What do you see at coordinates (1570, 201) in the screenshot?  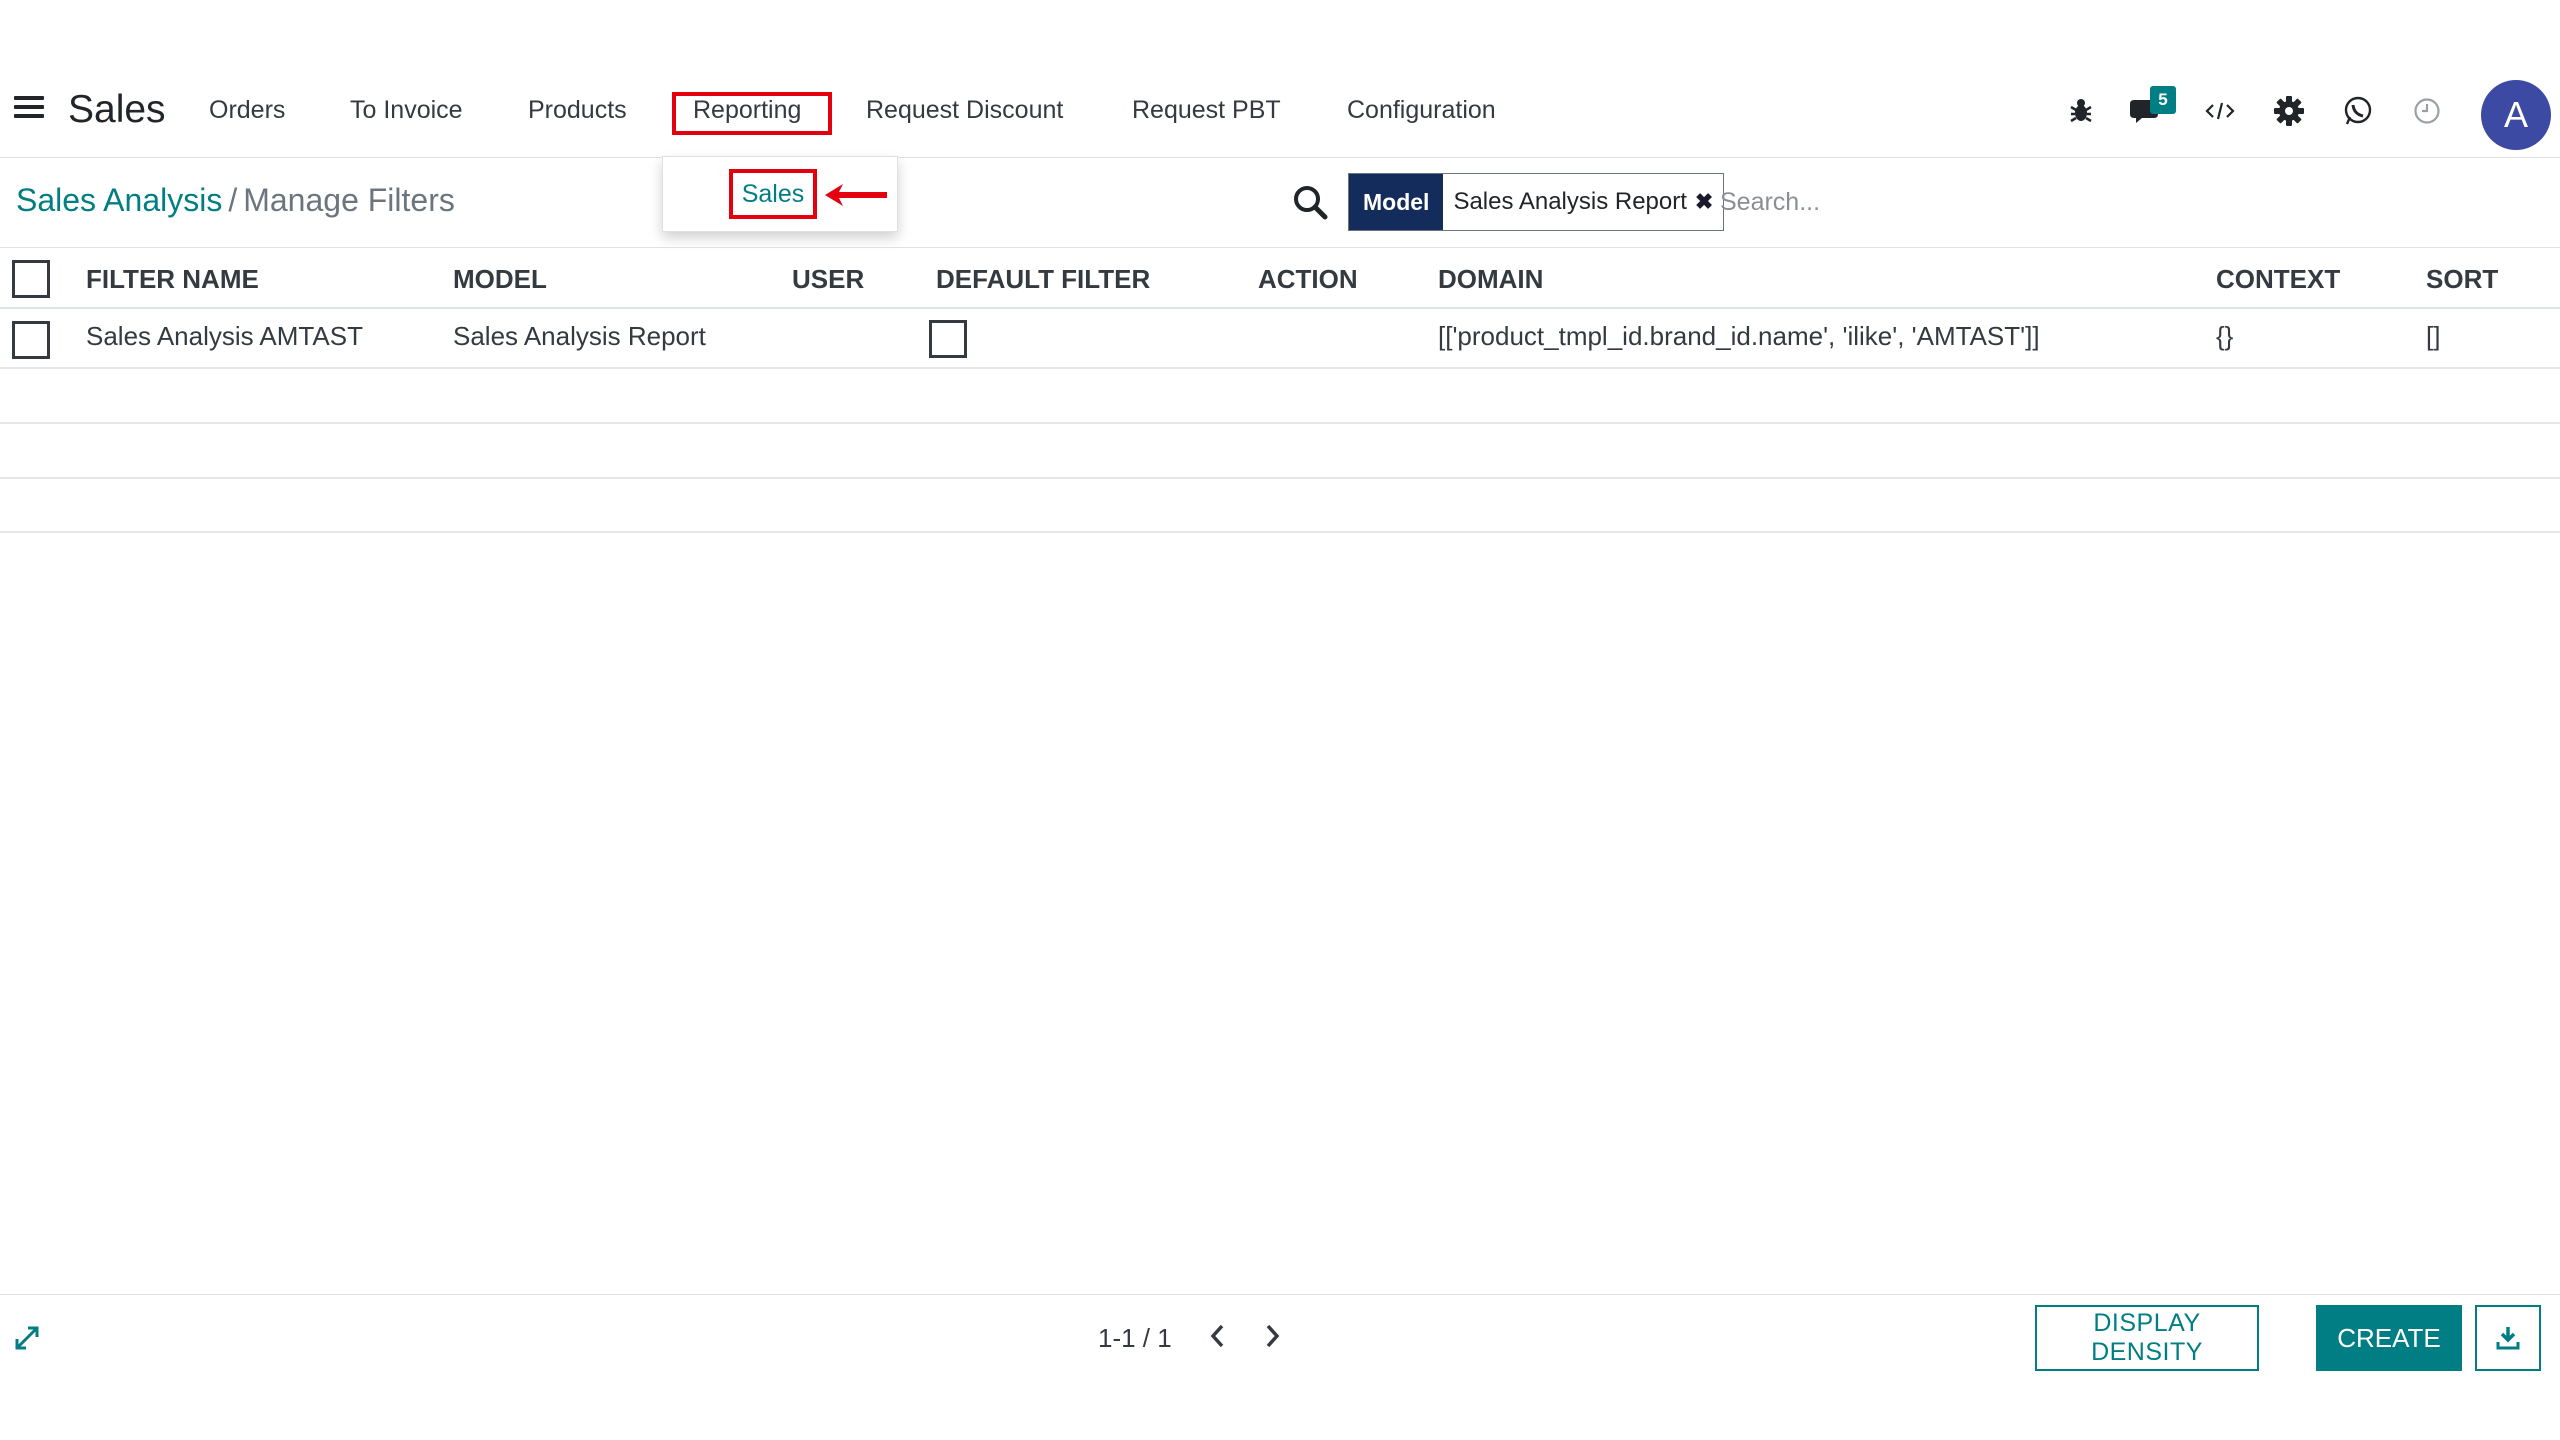 I see `facet-value: Sales Analysis Report` at bounding box center [1570, 201].